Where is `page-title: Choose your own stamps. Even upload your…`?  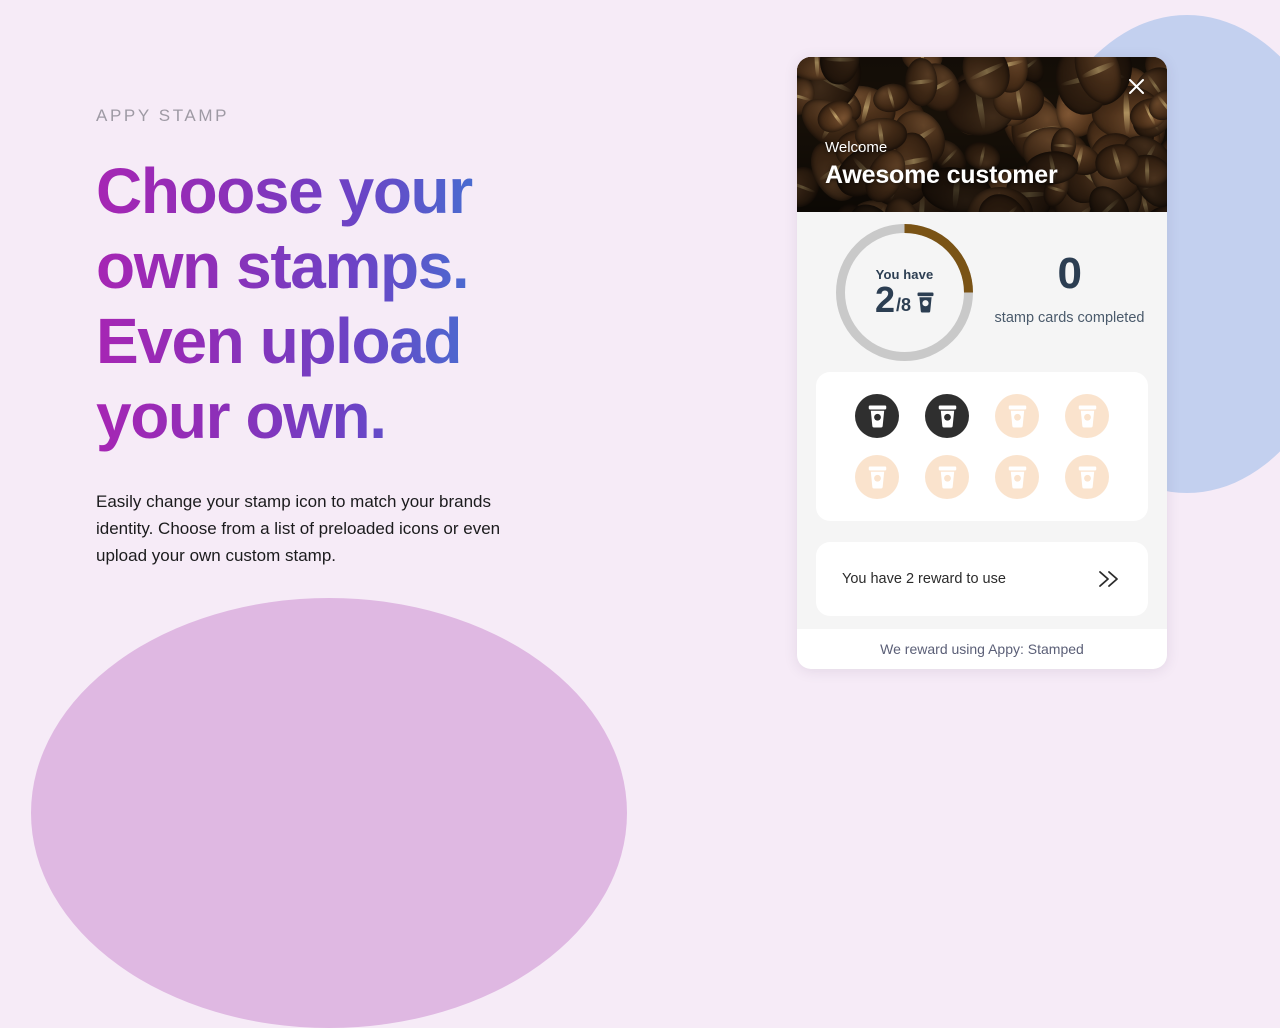
page-title: Choose your own stamps. Even upload your… is located at coordinates (331, 304).